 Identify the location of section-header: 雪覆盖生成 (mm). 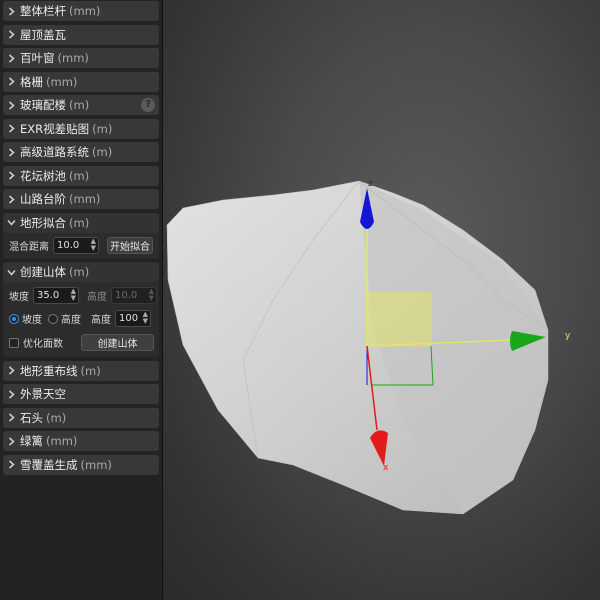
(81, 464).